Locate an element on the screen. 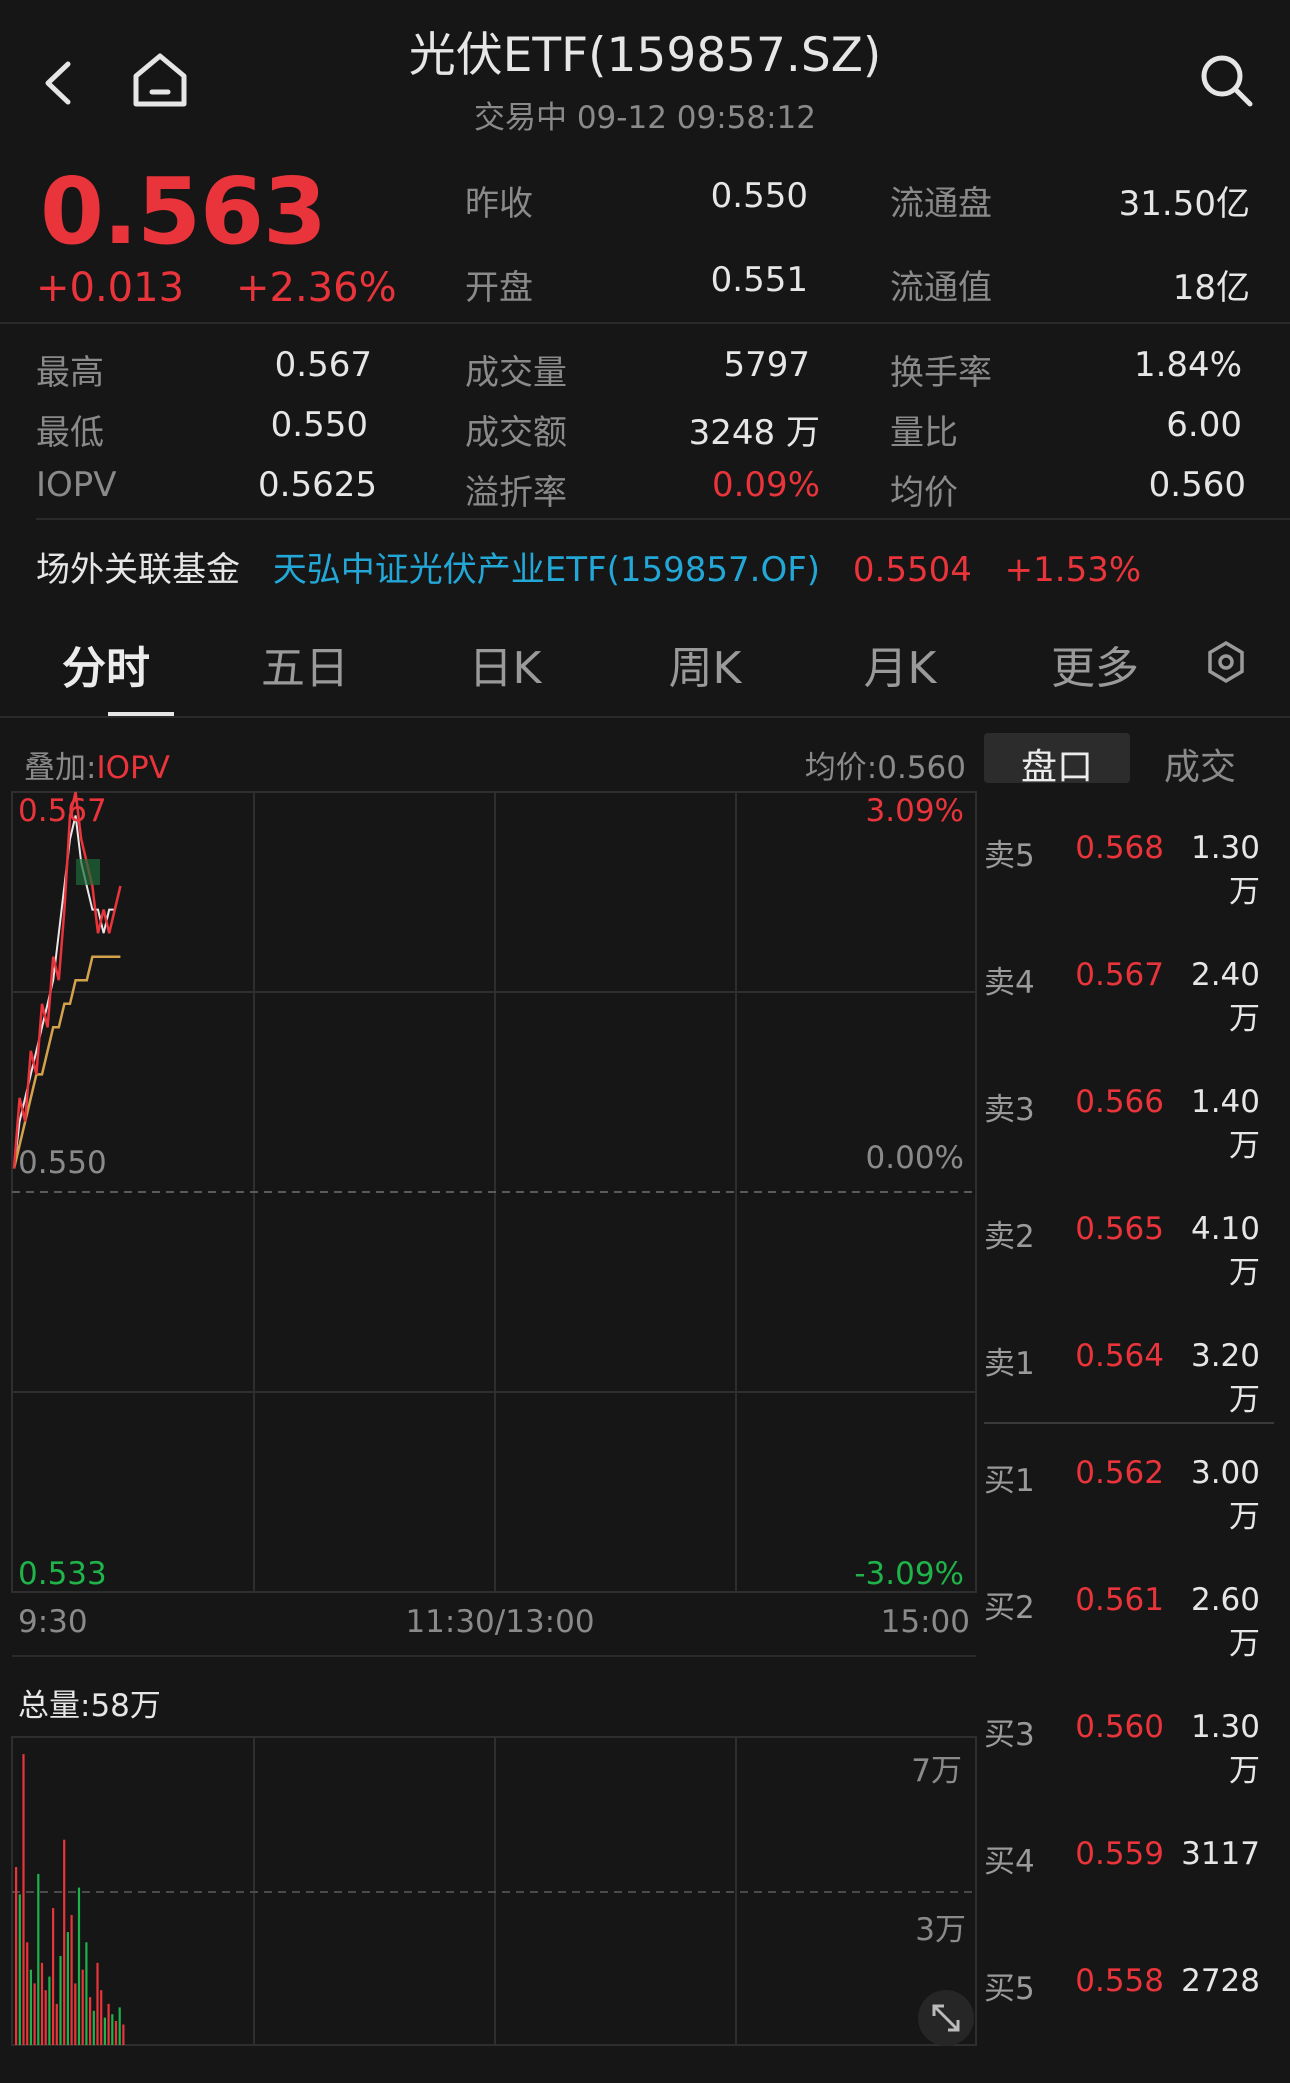 This screenshot has height=2083, width=1290. order-book-divider is located at coordinates (1129, 1423).